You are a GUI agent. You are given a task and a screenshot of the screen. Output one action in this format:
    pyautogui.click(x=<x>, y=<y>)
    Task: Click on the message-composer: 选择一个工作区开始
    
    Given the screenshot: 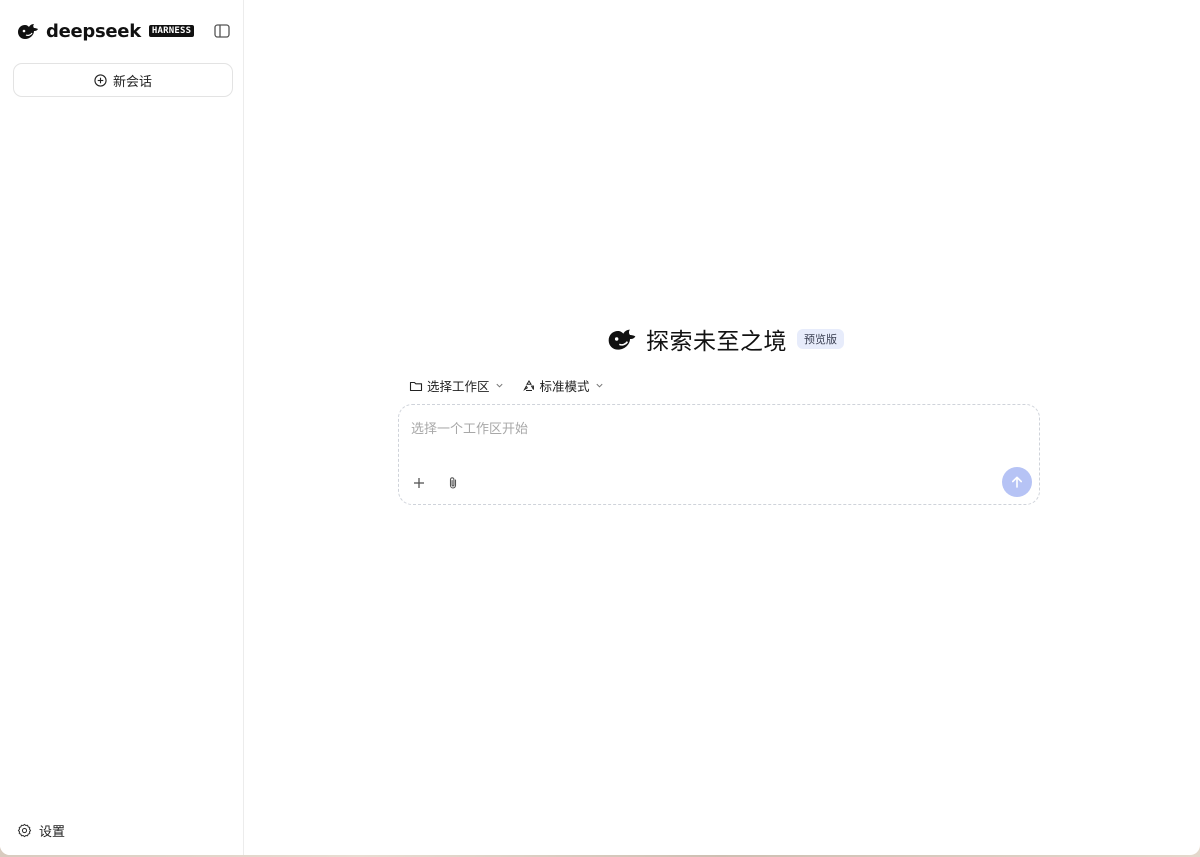 What is the action you would take?
    pyautogui.click(x=719, y=454)
    